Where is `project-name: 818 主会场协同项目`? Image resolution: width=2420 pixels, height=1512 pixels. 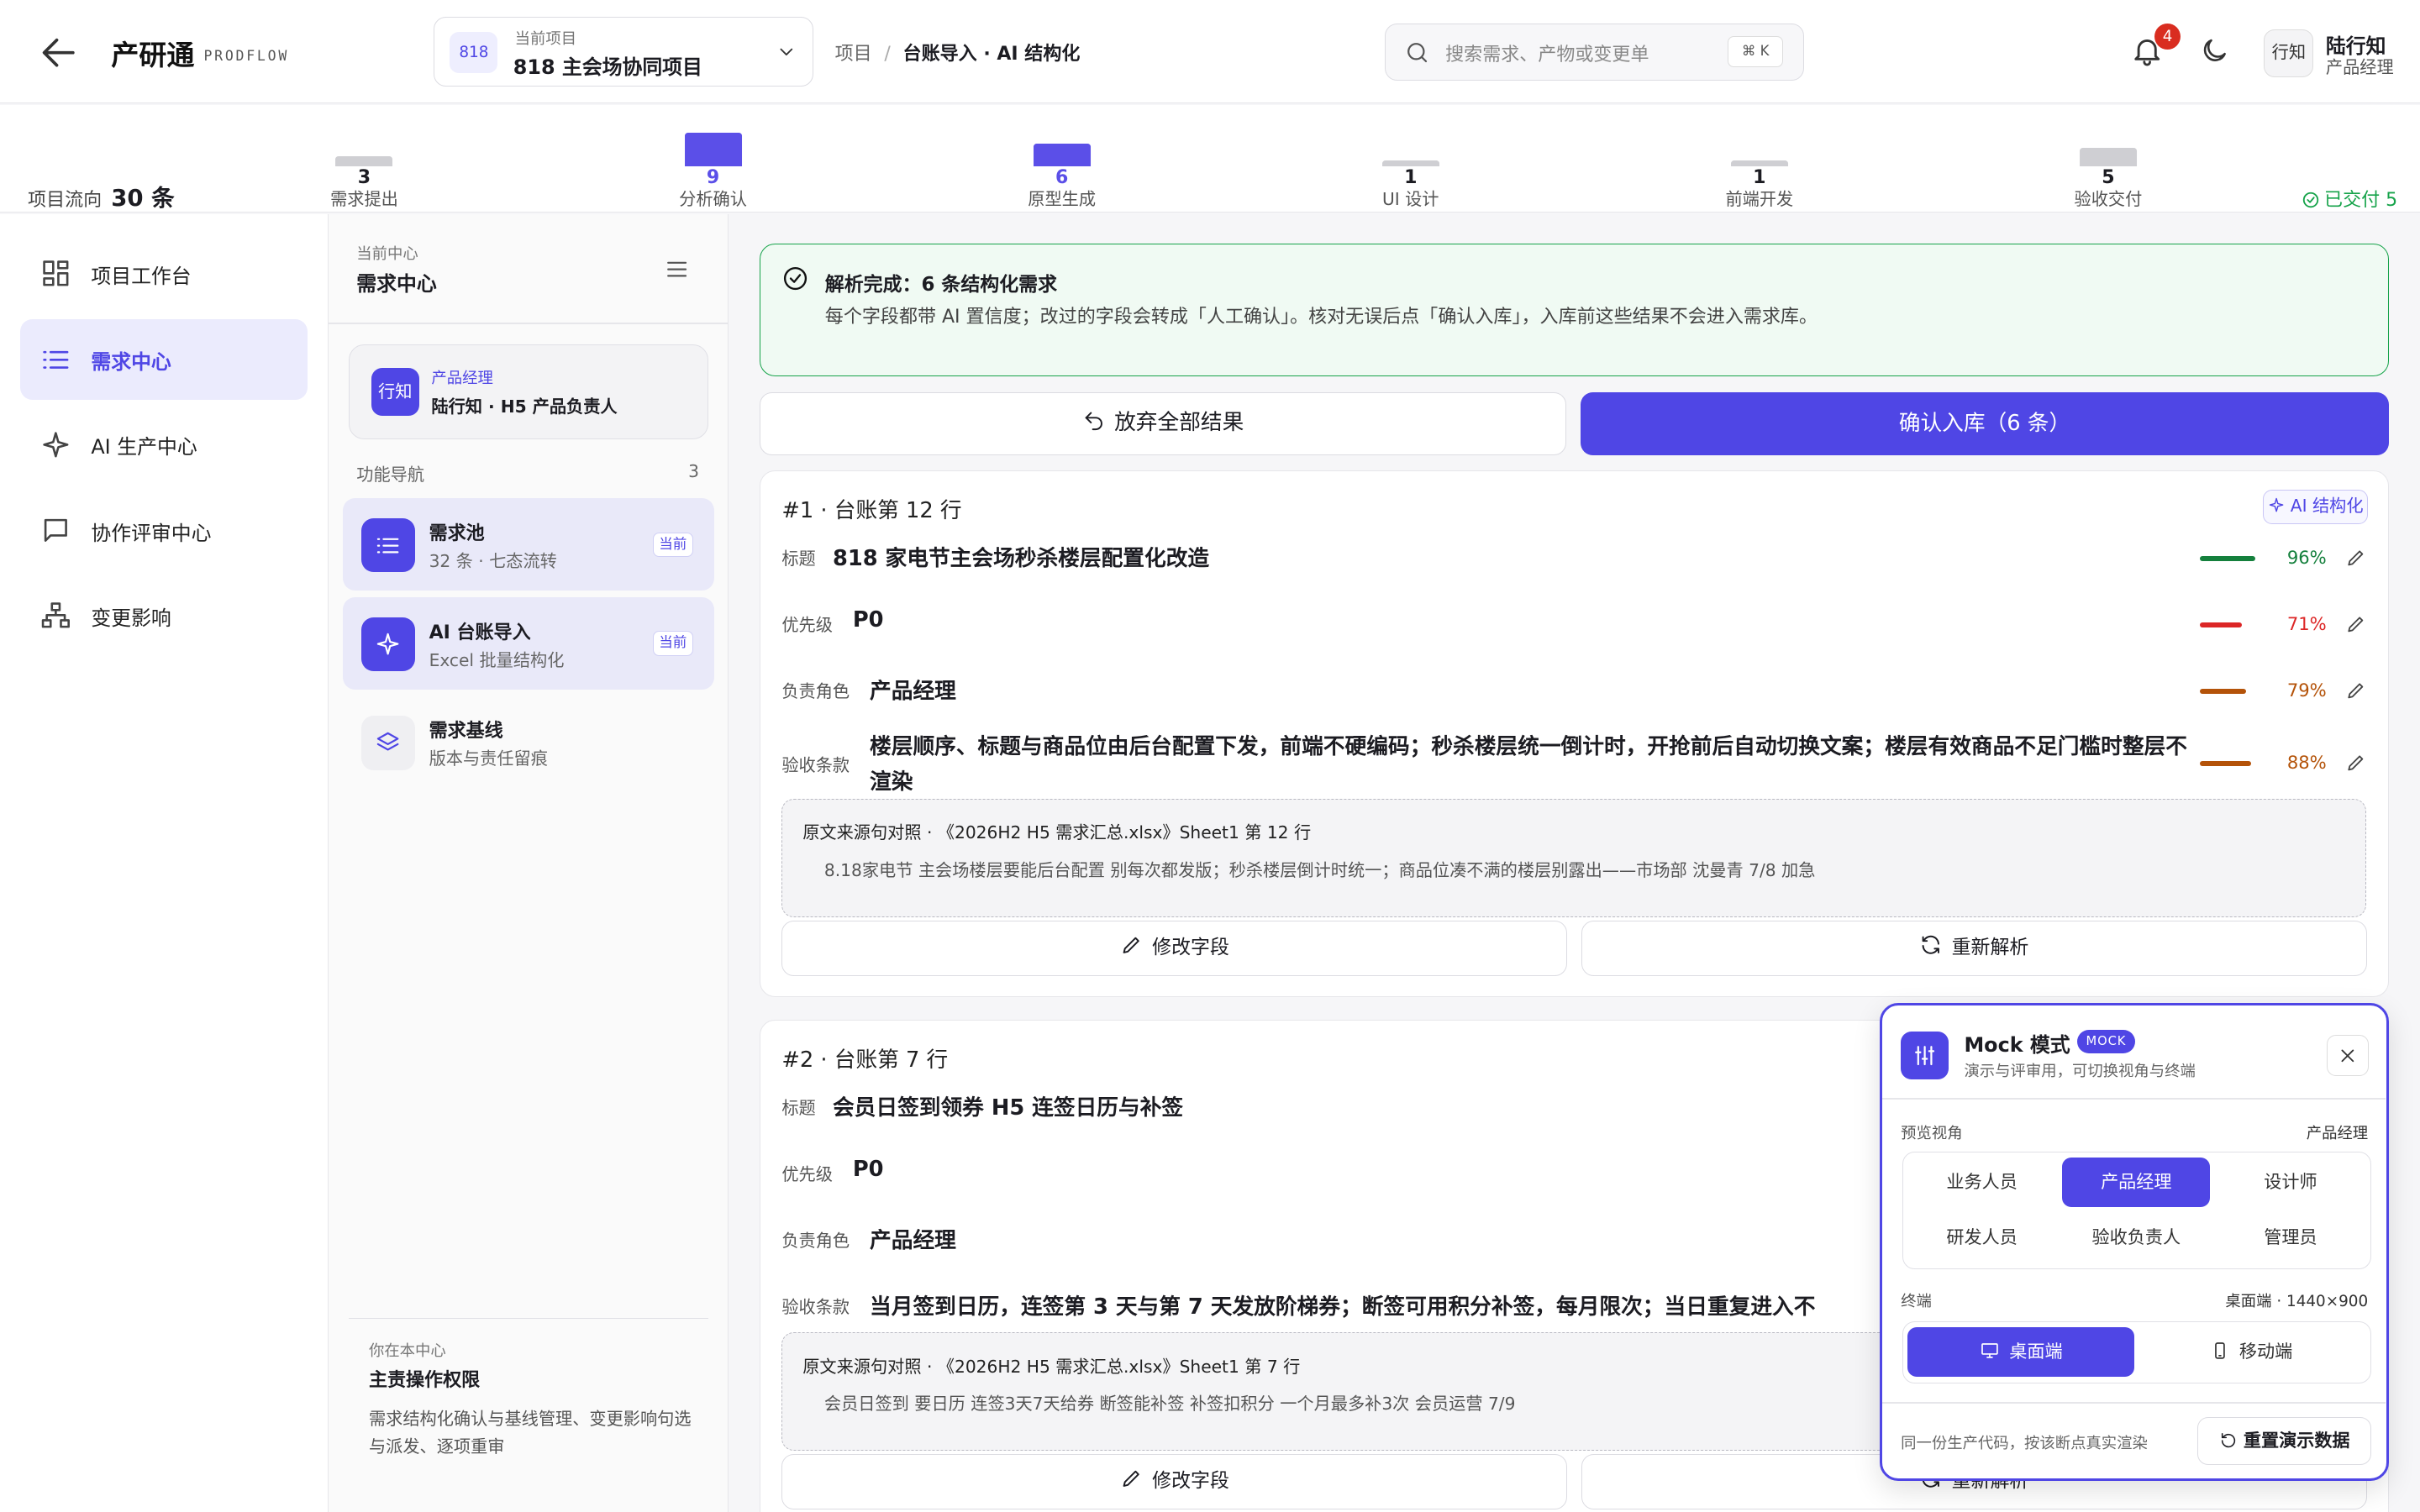
project-name: 818 主会场协同项目 is located at coordinates (607, 67).